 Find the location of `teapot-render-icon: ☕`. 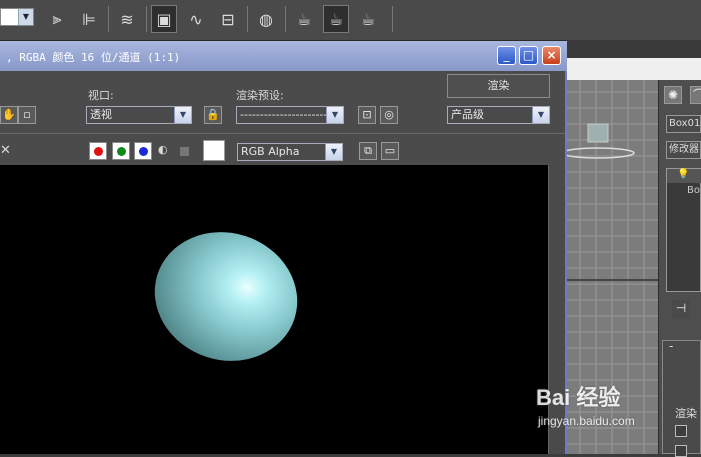

teapot-render-icon: ☕ is located at coordinates (368, 19).